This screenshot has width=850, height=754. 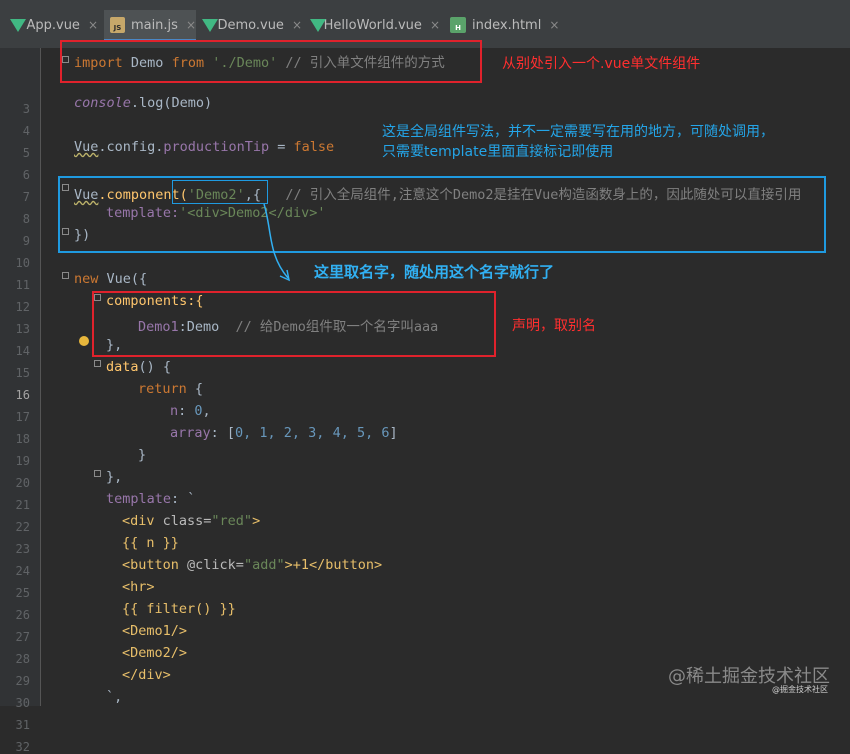 What do you see at coordinates (179, 609) in the screenshot?
I see `code-line-28: {{ filter() }}` at bounding box center [179, 609].